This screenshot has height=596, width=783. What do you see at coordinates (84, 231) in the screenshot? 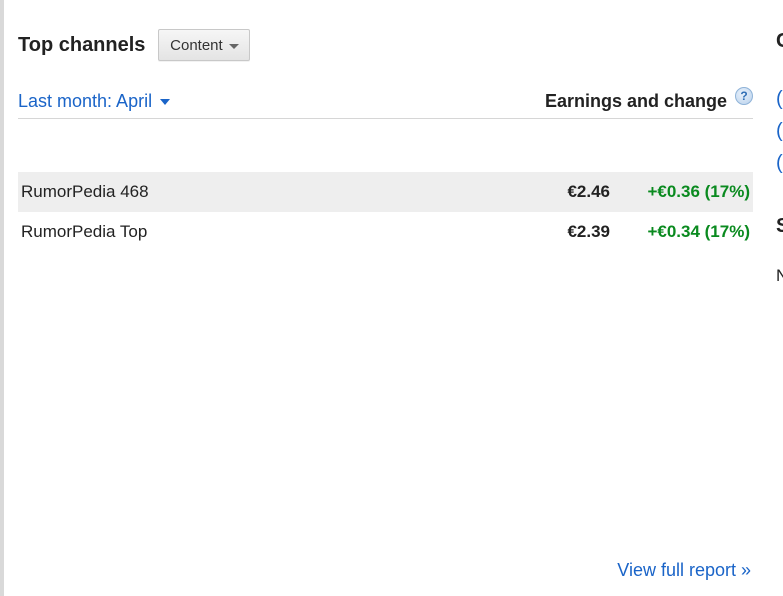
I see `channel-name: RumorPedia Top` at bounding box center [84, 231].